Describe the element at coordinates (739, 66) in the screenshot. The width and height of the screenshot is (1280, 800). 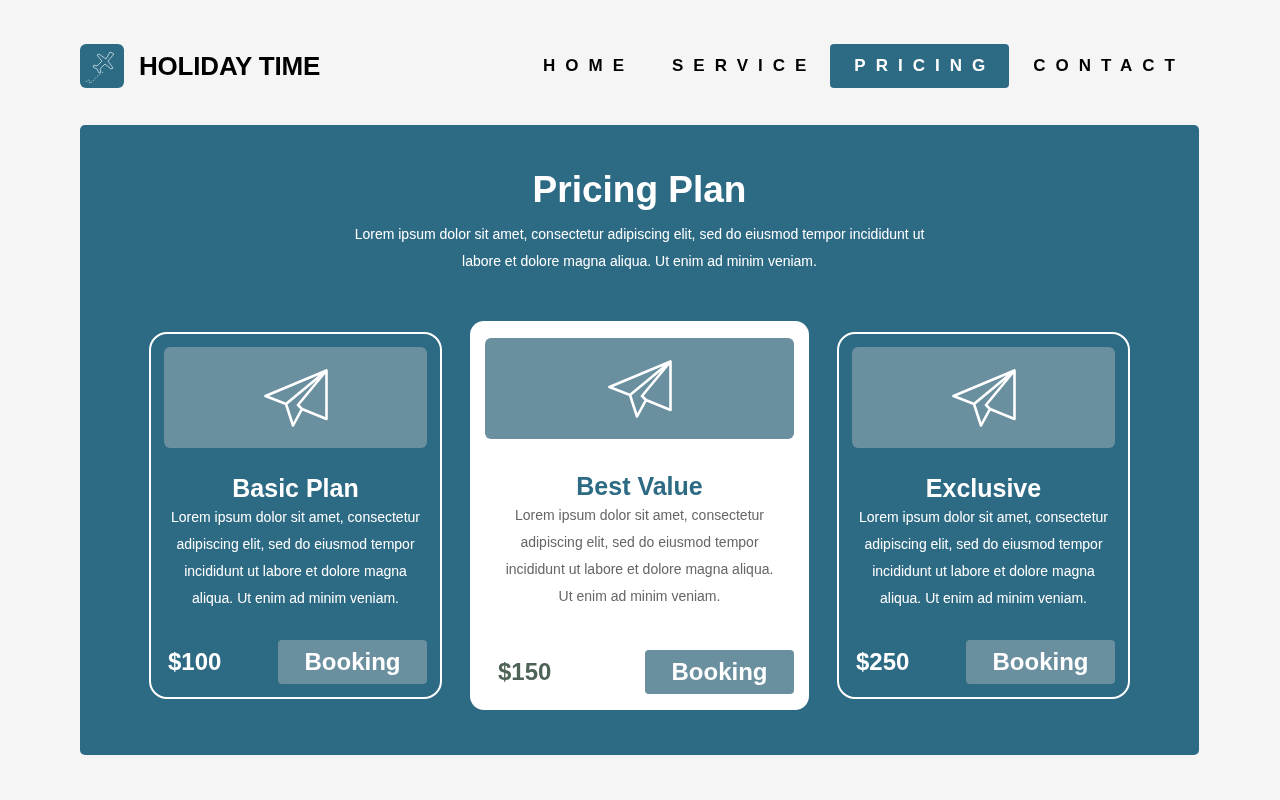
I see `nav-link: SERVICE` at that location.